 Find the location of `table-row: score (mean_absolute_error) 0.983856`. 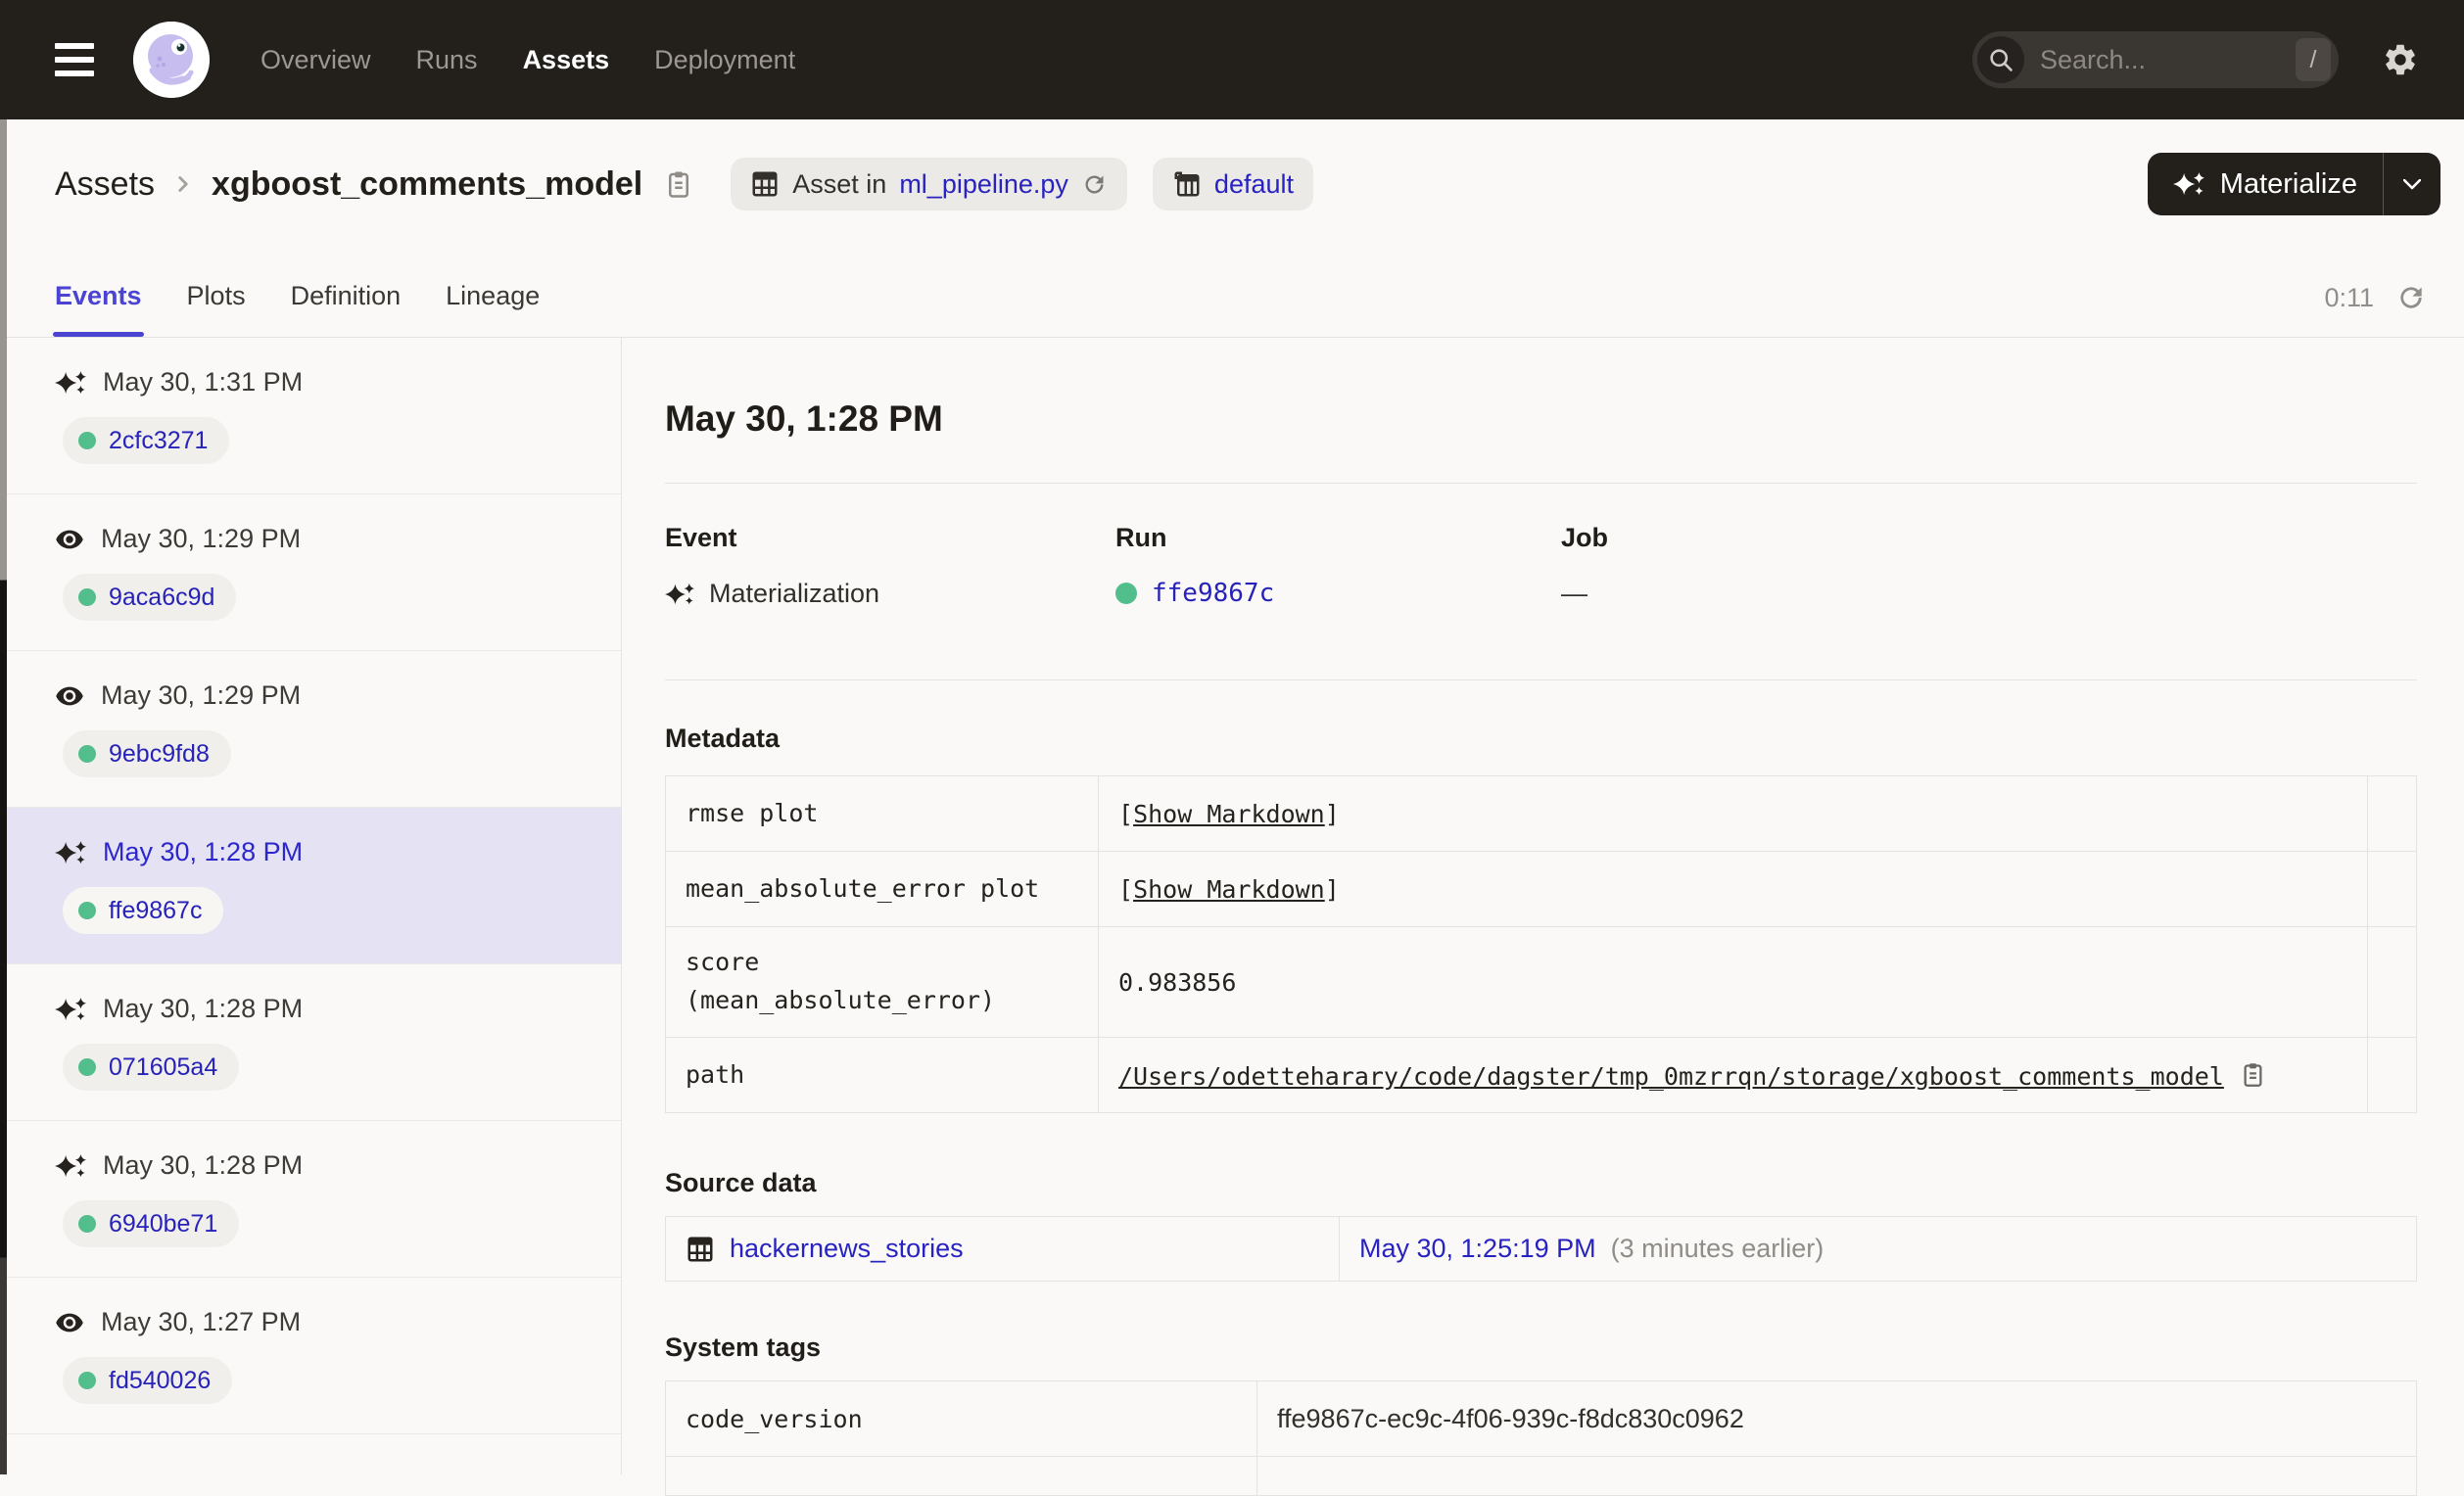

table-row: score (mean_absolute_error) 0.983856 is located at coordinates (1541, 982).